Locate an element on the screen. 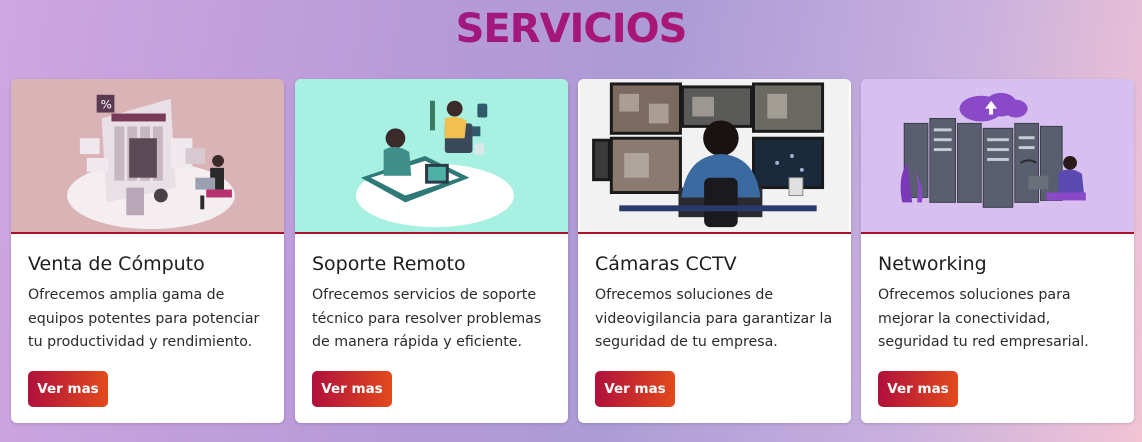 The width and height of the screenshot is (1142, 442). networking-servers-image is located at coordinates (997, 156).